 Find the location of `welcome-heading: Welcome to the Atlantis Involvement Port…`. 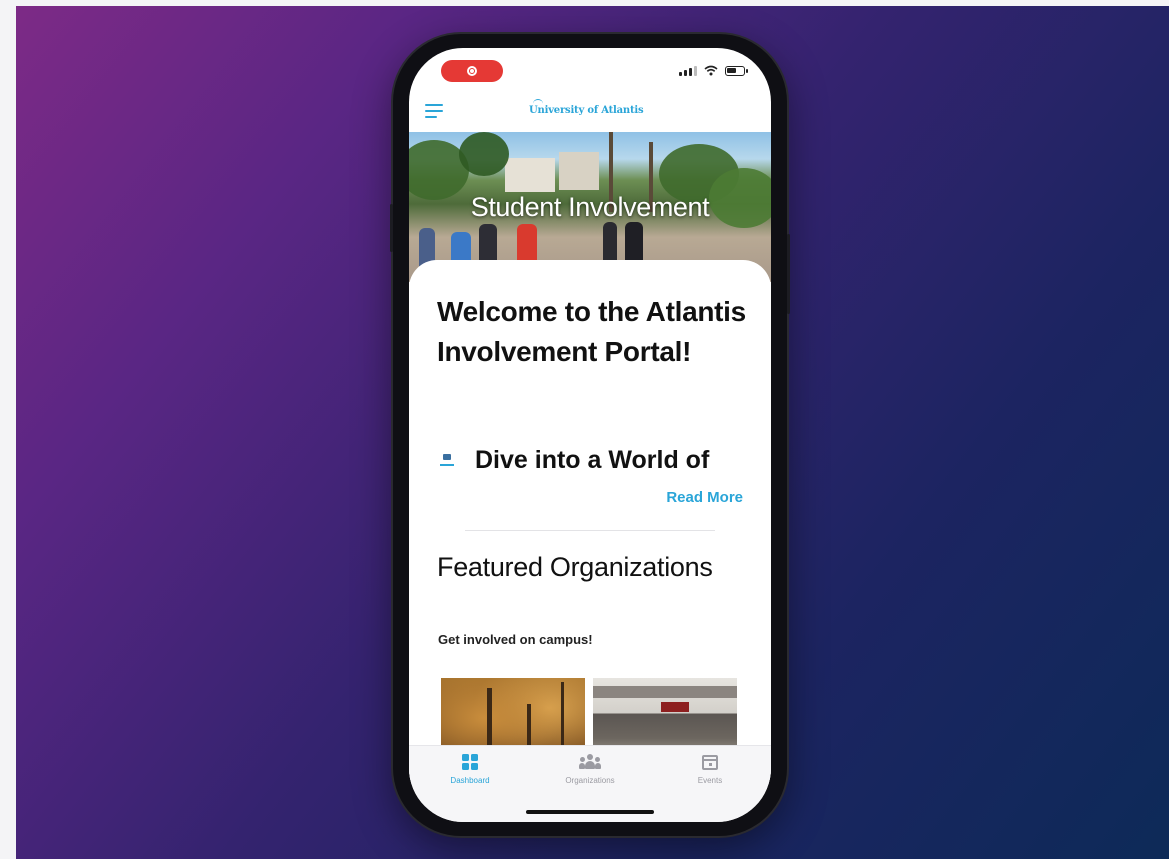

welcome-heading: Welcome to the Atlantis Involvement Port… is located at coordinates (591, 331).